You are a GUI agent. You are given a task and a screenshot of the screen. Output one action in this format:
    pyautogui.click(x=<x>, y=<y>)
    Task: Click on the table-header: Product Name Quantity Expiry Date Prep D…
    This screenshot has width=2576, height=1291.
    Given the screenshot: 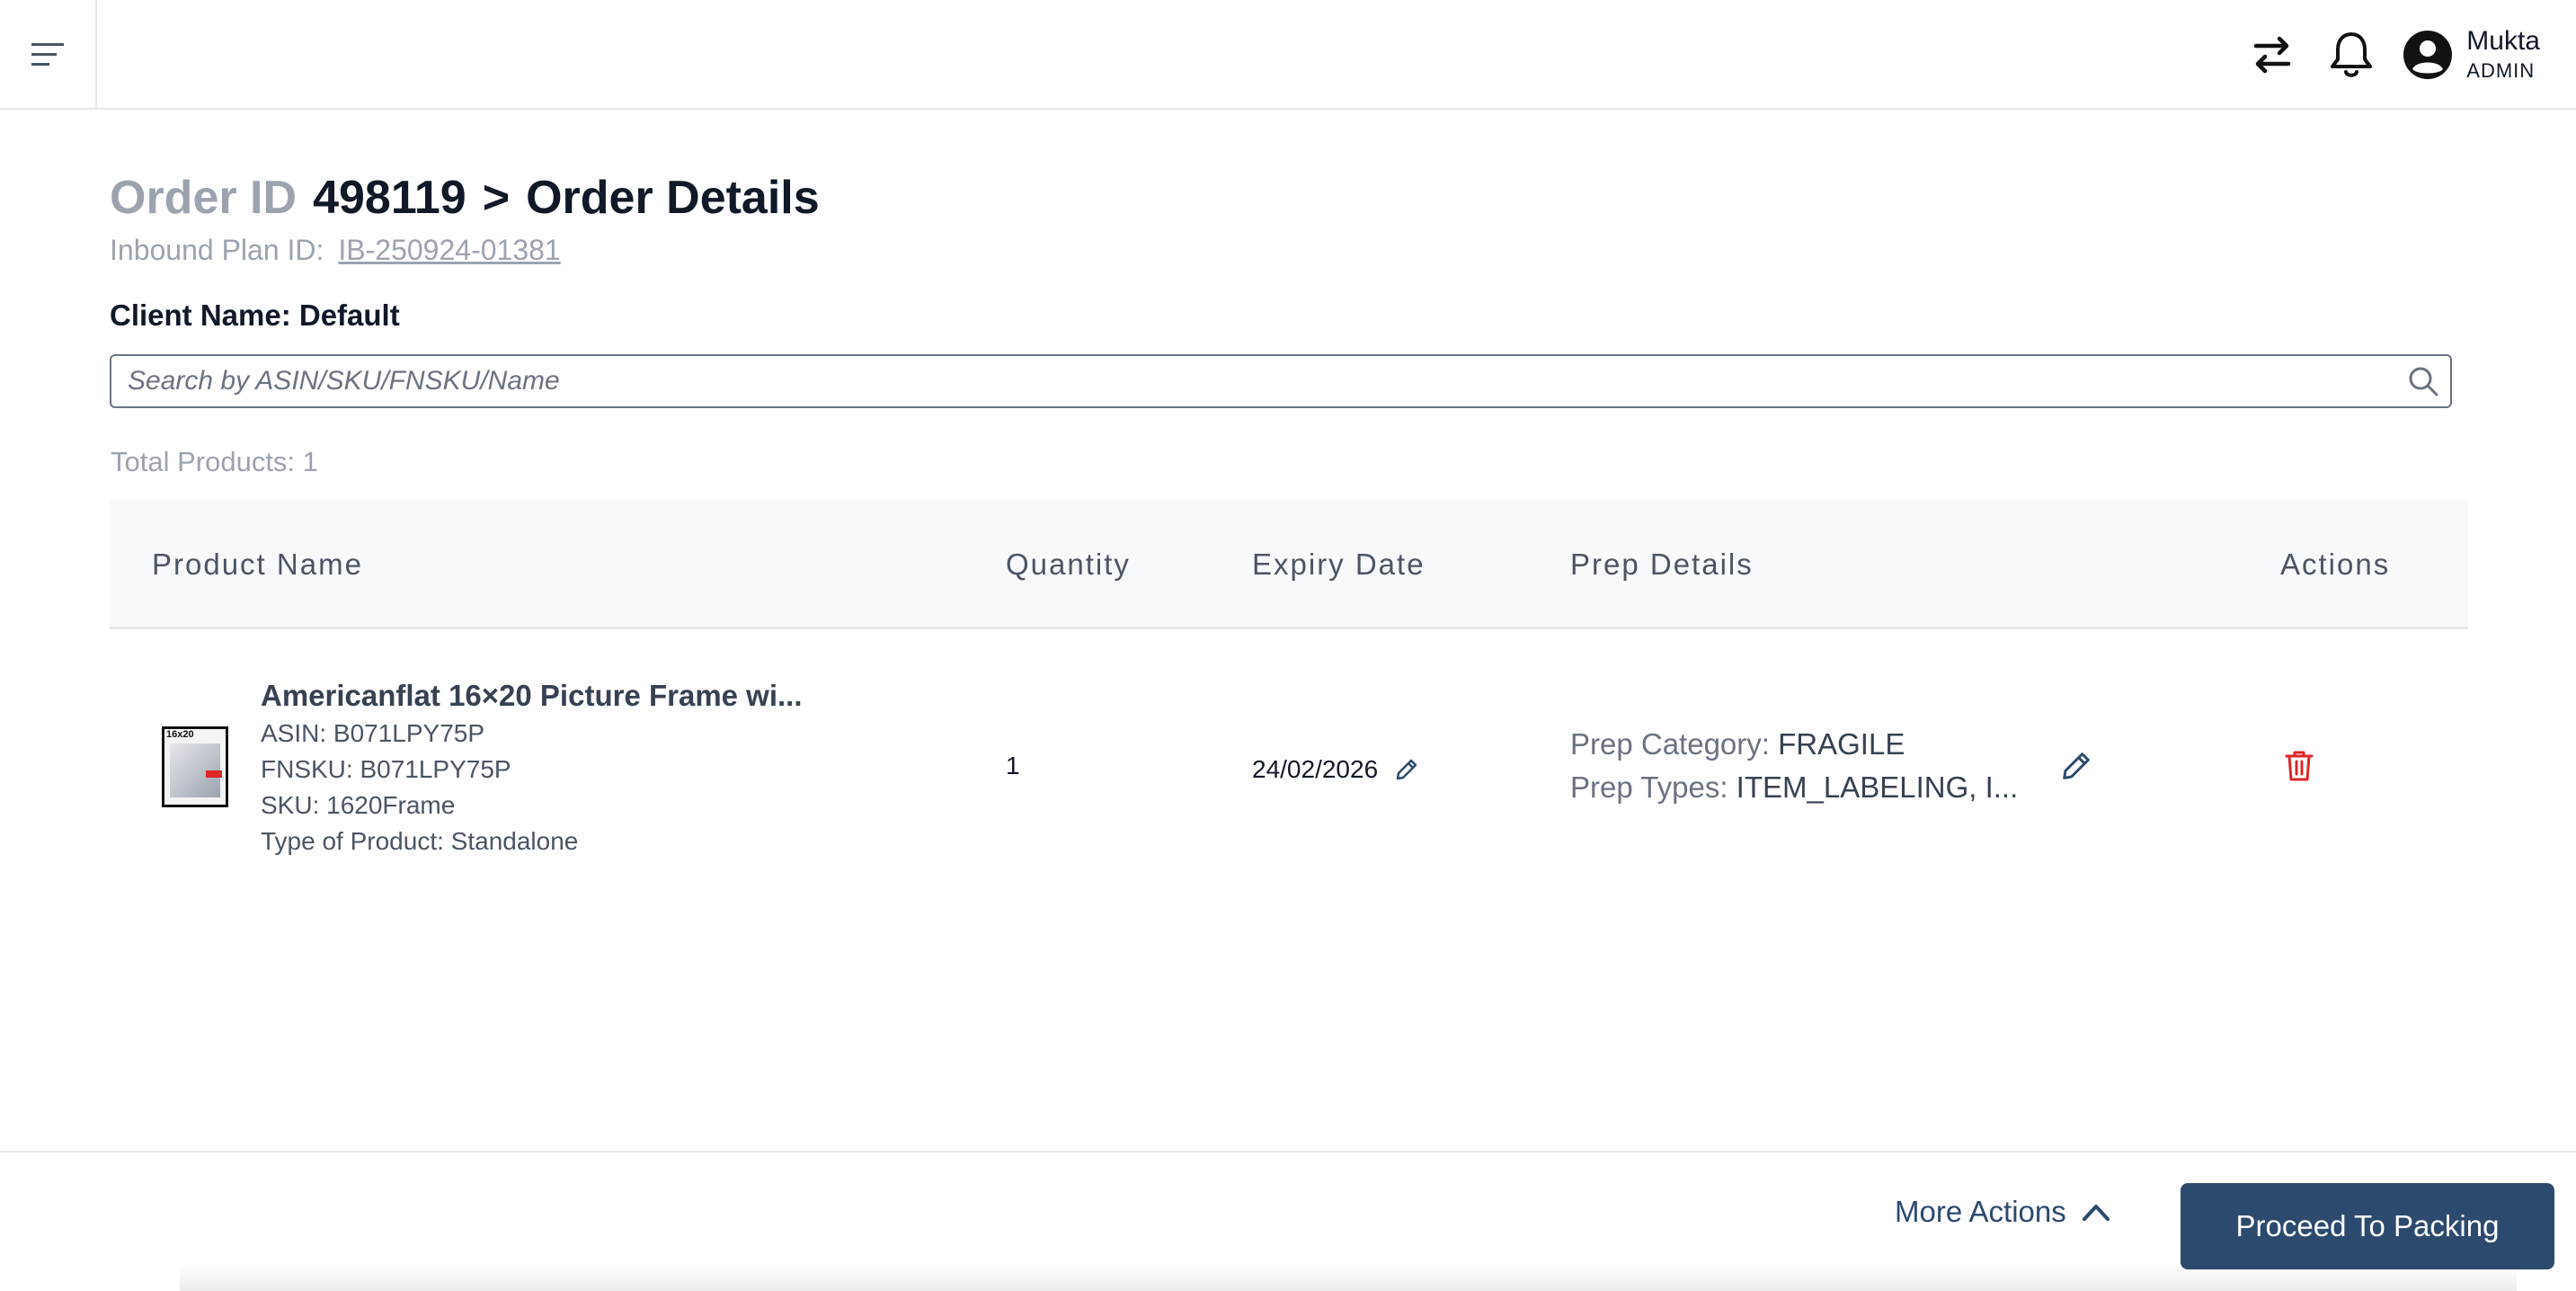 What is the action you would take?
    pyautogui.click(x=1289, y=564)
    